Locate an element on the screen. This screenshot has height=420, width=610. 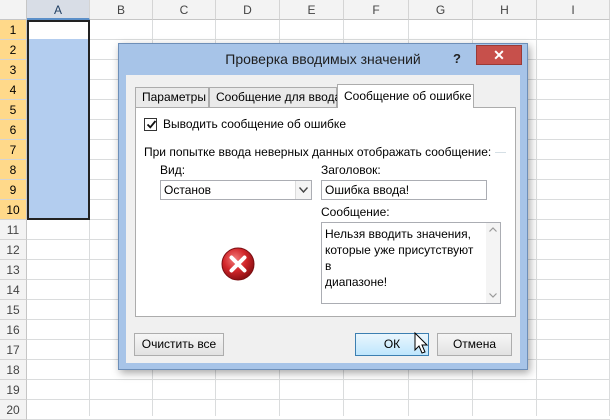
row-header-10: 10 is located at coordinates (13, 210).